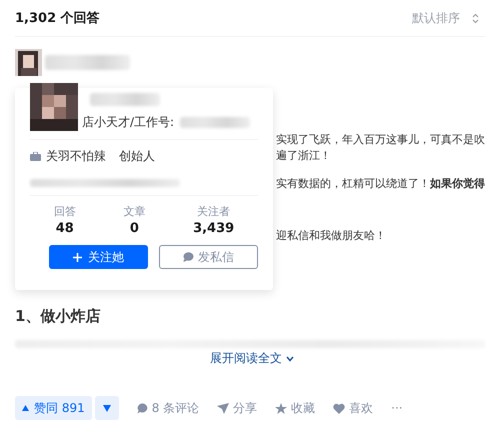  I want to click on stat-value: 48, so click(65, 228).